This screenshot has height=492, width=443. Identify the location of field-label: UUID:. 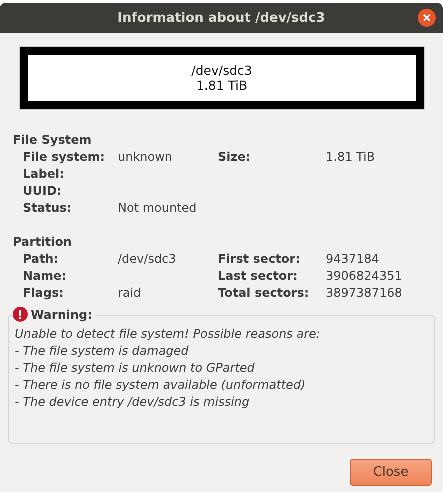
(43, 191).